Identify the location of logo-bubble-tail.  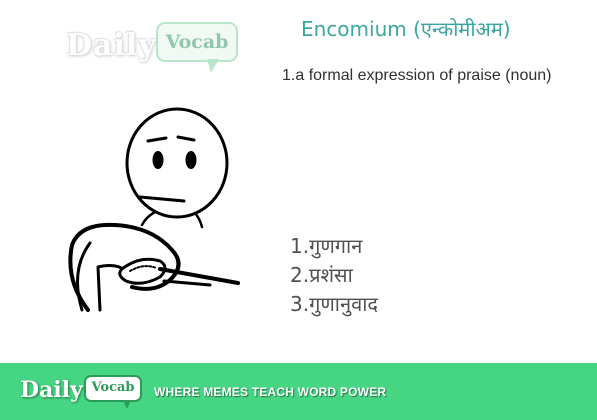
(212, 66).